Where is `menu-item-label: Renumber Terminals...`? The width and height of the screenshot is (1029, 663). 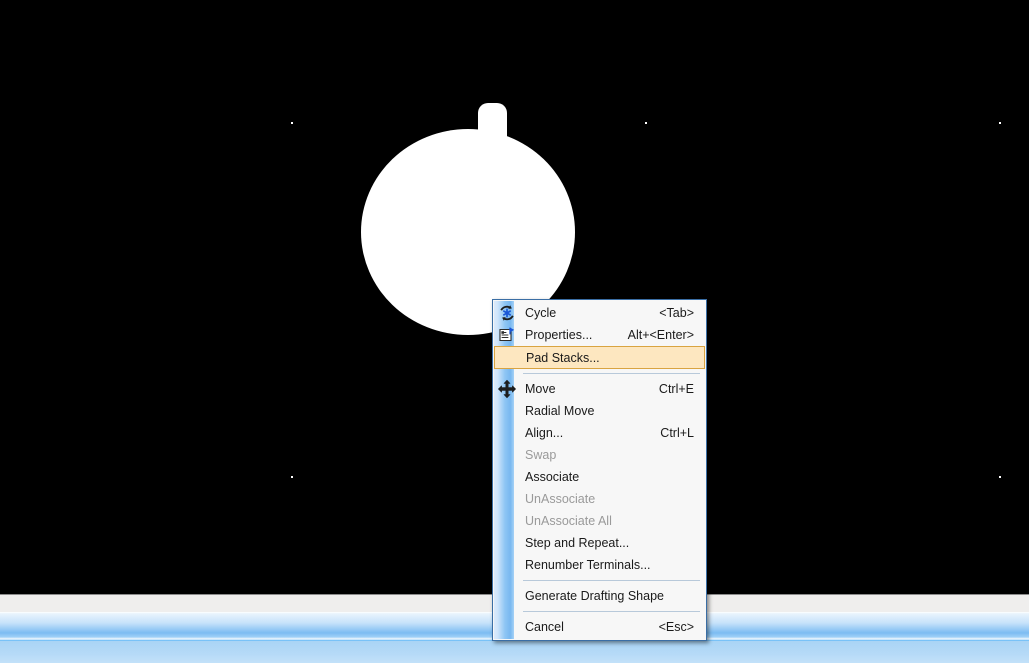
menu-item-label: Renumber Terminals... is located at coordinates (588, 565).